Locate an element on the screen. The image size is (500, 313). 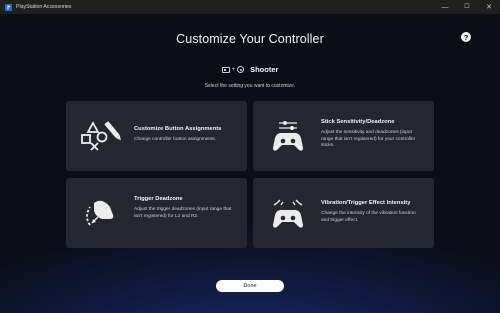
trigger-icon is located at coordinates (100, 213).